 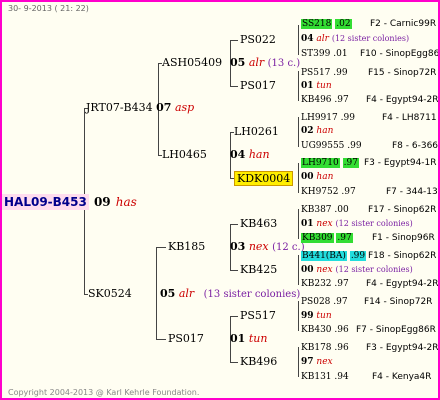 I want to click on gen4-row: SS218 .02, so click(x=326, y=24).